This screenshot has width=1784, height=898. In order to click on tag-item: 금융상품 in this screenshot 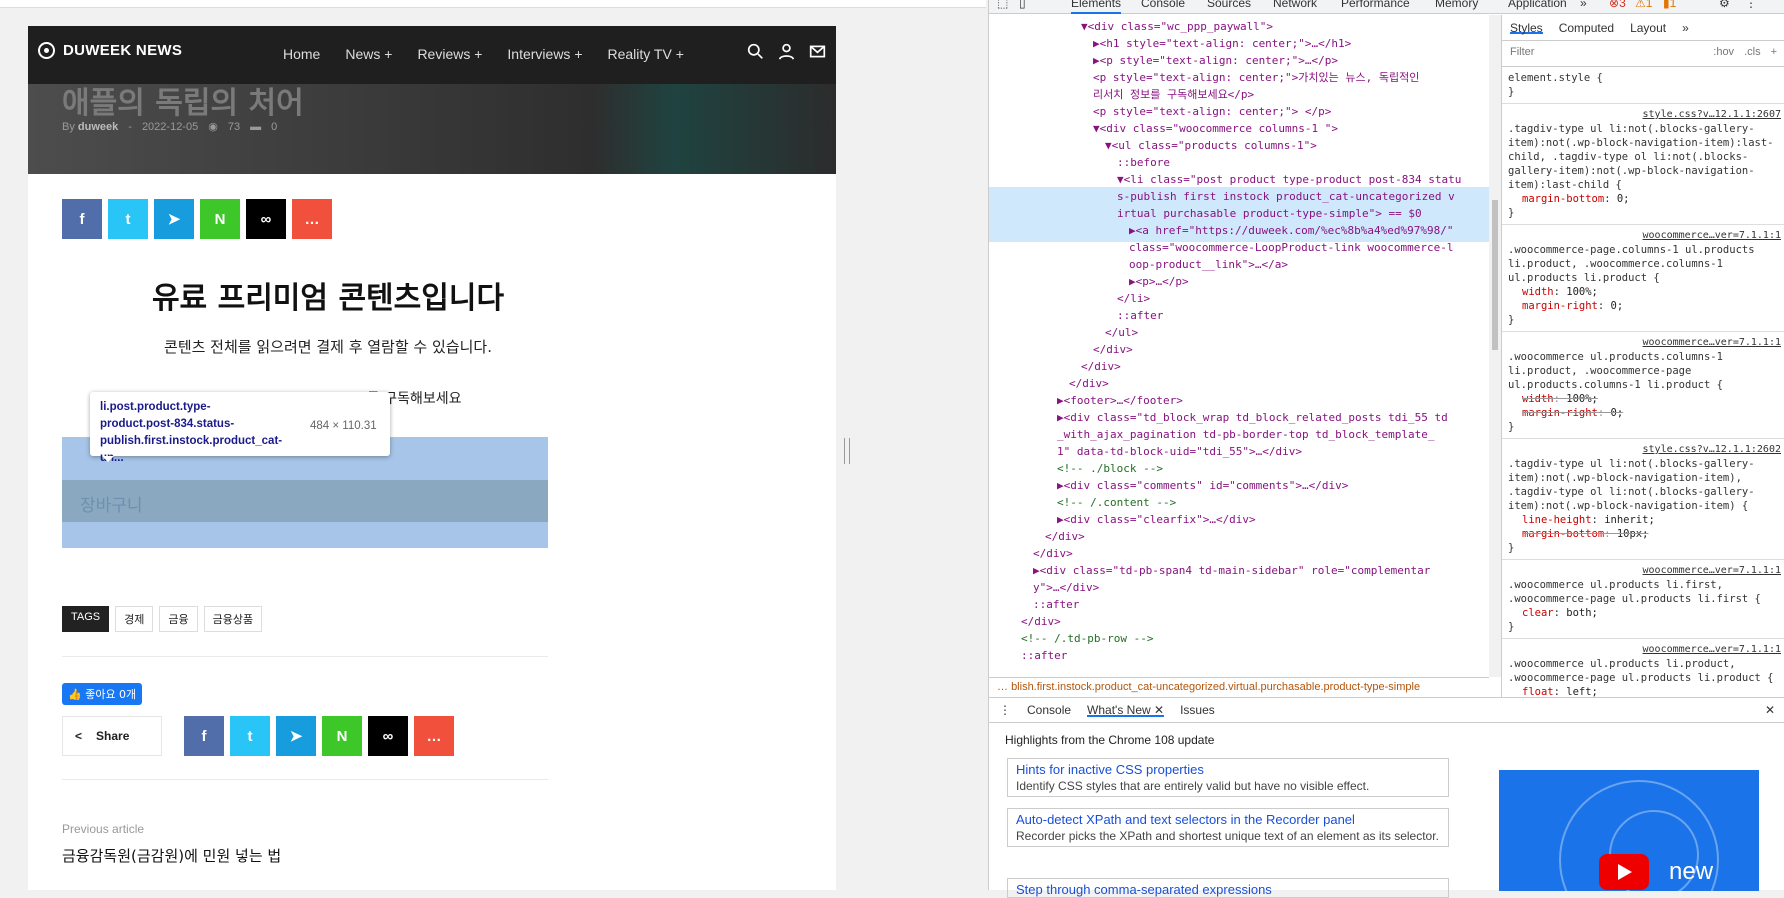, I will do `click(233, 619)`.